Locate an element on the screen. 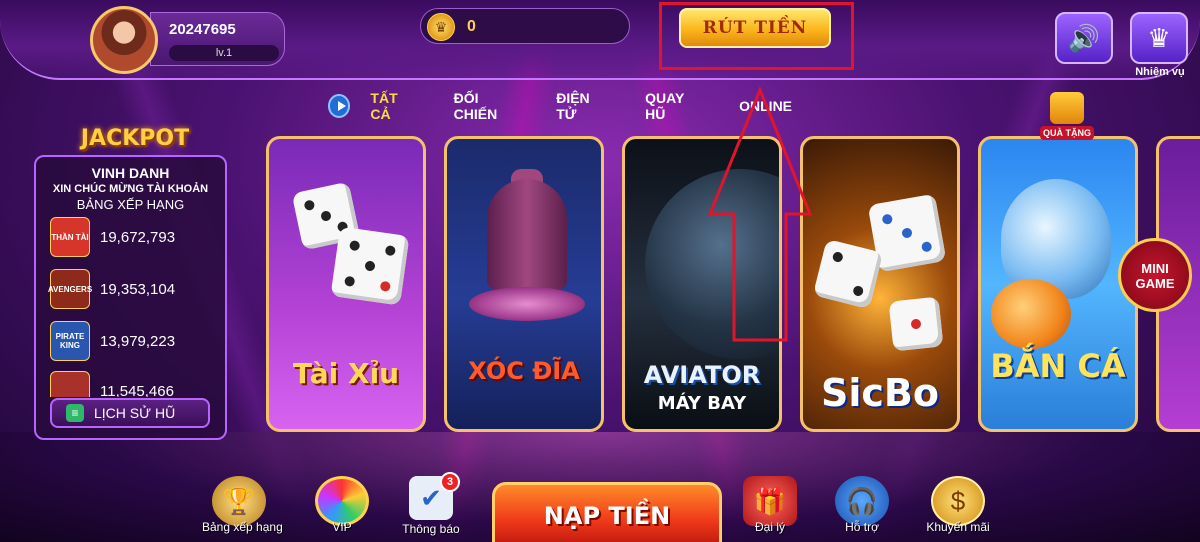 Image resolution: width=1200 pixels, height=542 pixels. avatar is located at coordinates (124, 40).